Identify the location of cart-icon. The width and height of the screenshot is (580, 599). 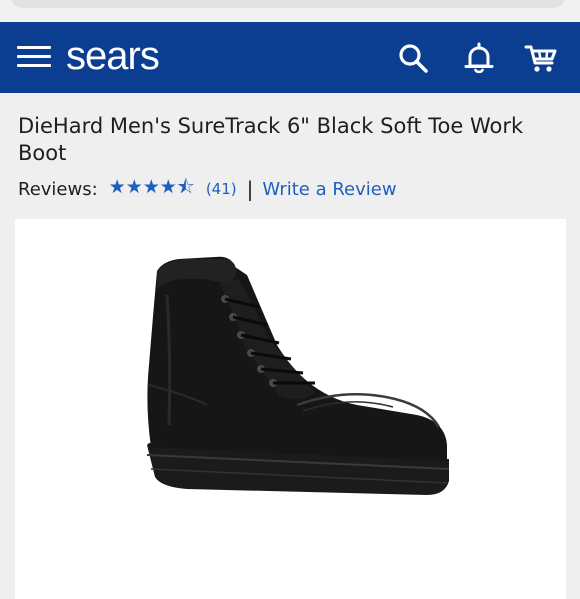
(541, 58).